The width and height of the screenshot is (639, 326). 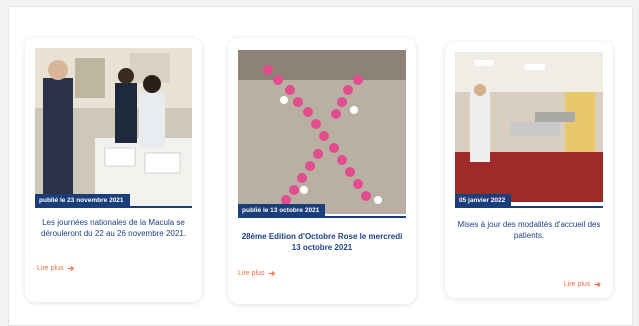 I want to click on news-photo-octobre-rose, so click(x=322, y=132).